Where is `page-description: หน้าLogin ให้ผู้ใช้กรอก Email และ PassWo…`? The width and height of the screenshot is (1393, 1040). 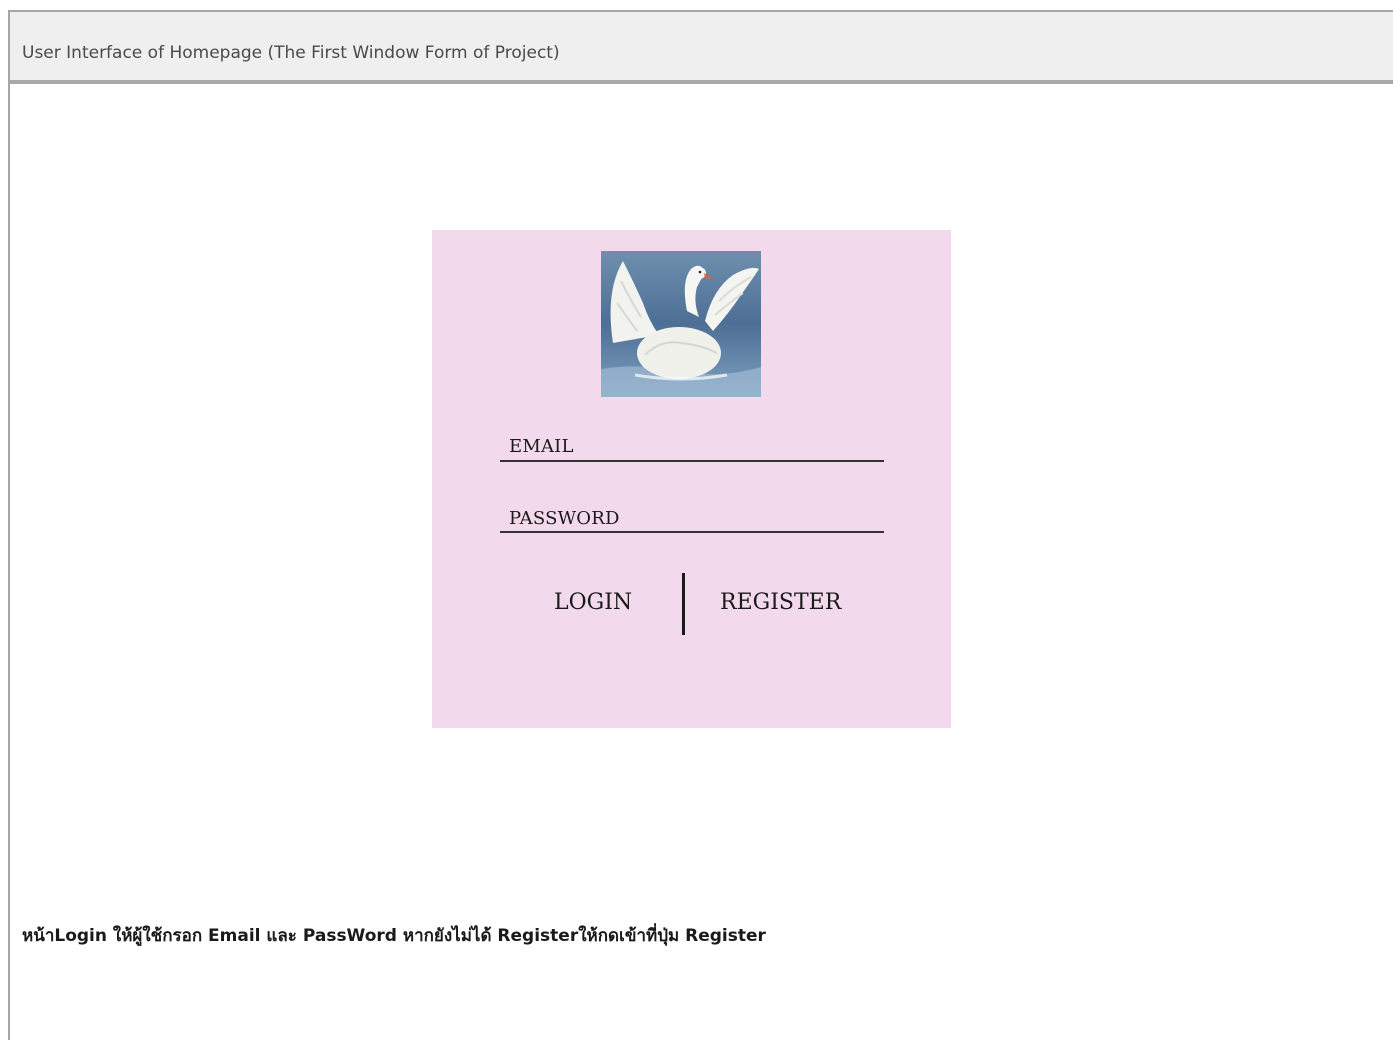 page-description: หน้าLogin ให้ผู้ใช้กรอก Email และ PassWo… is located at coordinates (394, 936).